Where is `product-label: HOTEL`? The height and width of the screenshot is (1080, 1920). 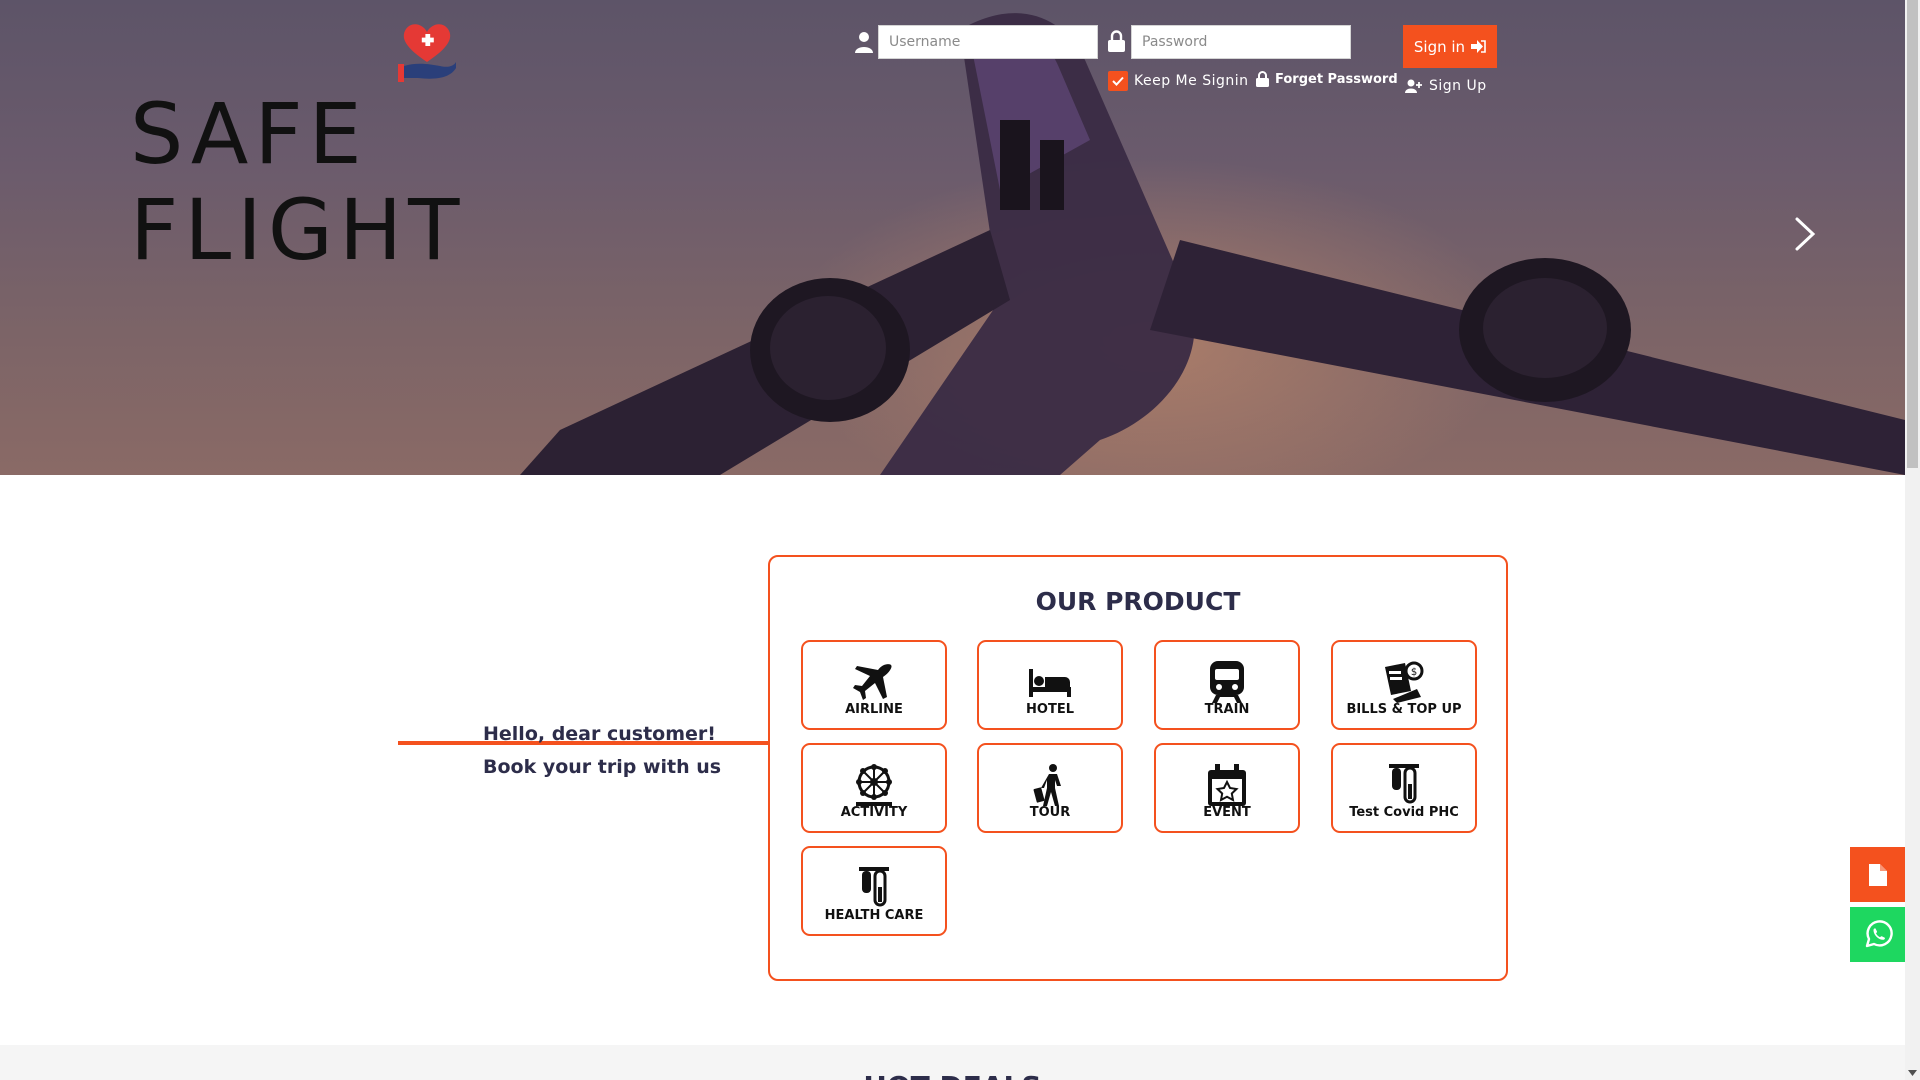 product-label: HOTEL is located at coordinates (1050, 709).